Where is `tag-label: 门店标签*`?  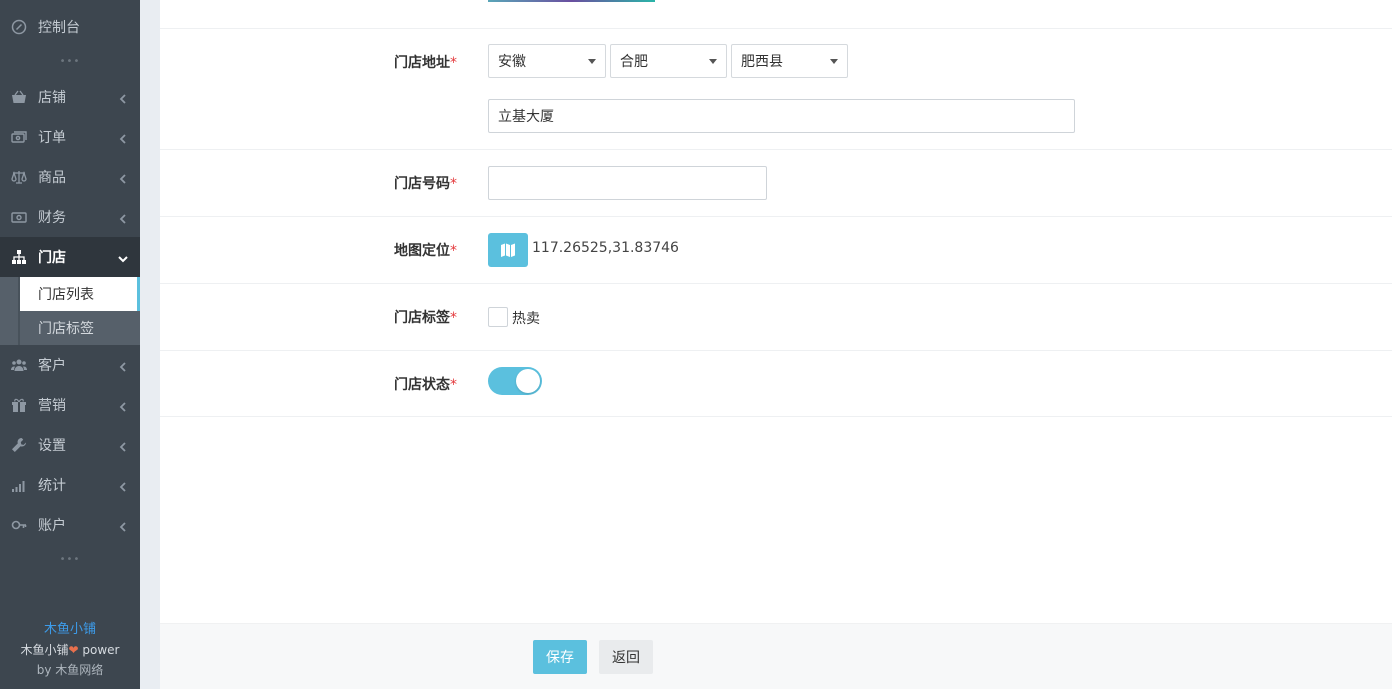
tag-label: 门店标签* is located at coordinates (425, 318).